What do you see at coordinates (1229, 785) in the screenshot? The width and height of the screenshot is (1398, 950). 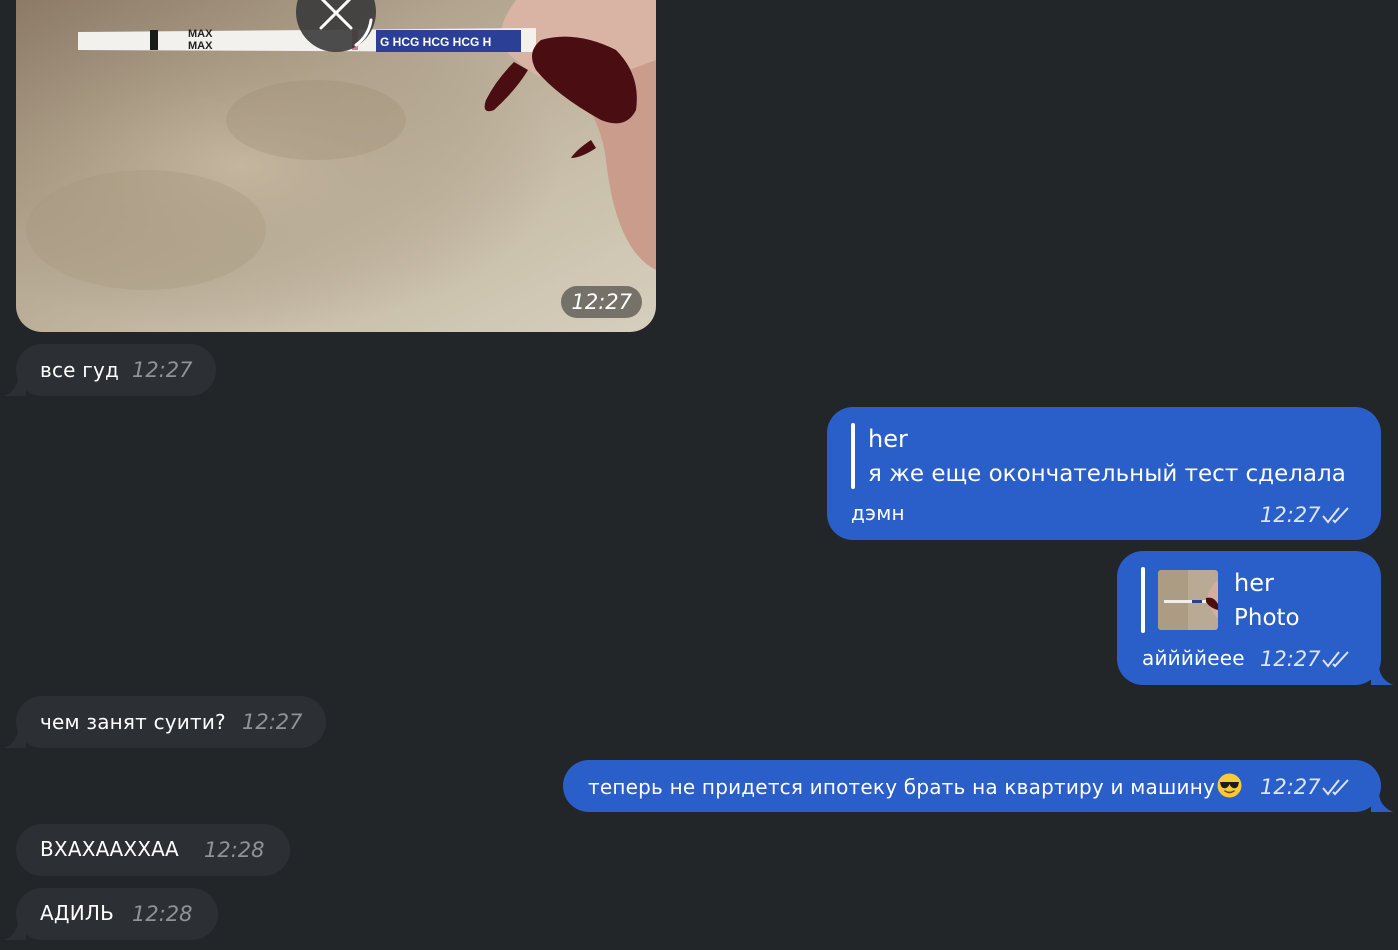 I see `sunglasses-emoji-icon` at bounding box center [1229, 785].